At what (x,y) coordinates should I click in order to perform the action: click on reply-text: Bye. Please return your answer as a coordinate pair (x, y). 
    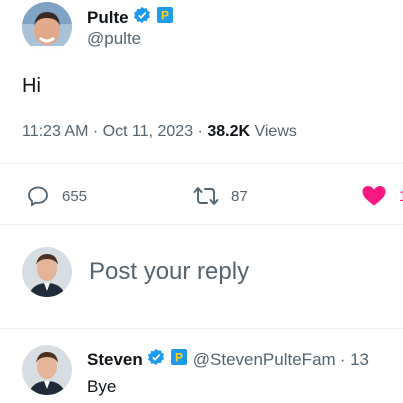
    Looking at the image, I should click on (102, 386).